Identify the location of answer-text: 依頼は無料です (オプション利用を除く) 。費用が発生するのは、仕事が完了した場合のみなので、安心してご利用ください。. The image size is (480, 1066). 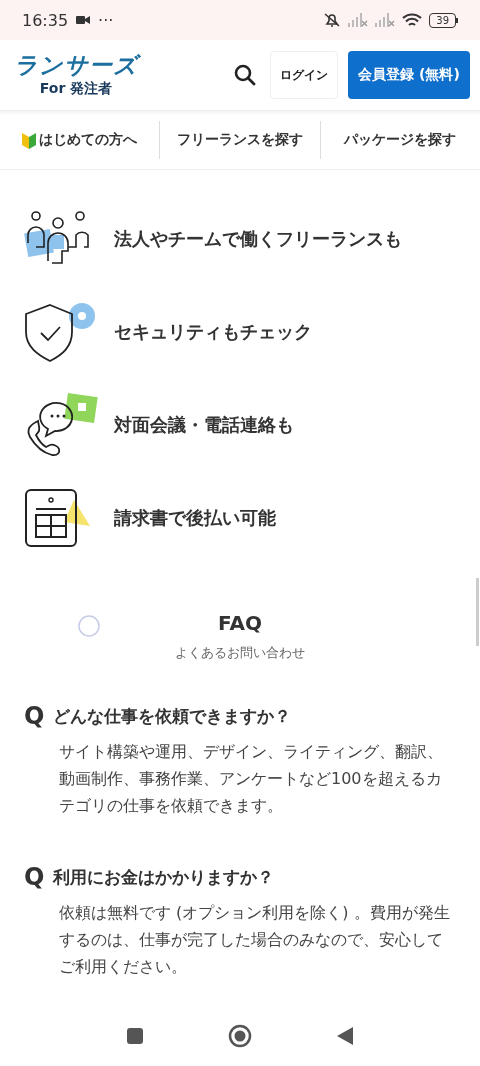
(255, 940).